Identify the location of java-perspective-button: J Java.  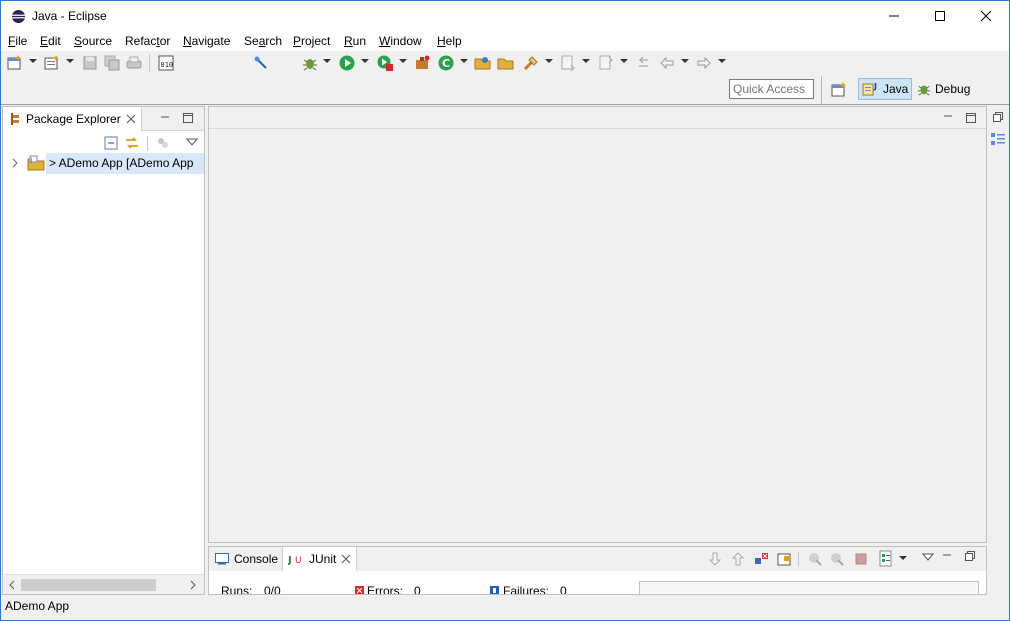
(885, 89).